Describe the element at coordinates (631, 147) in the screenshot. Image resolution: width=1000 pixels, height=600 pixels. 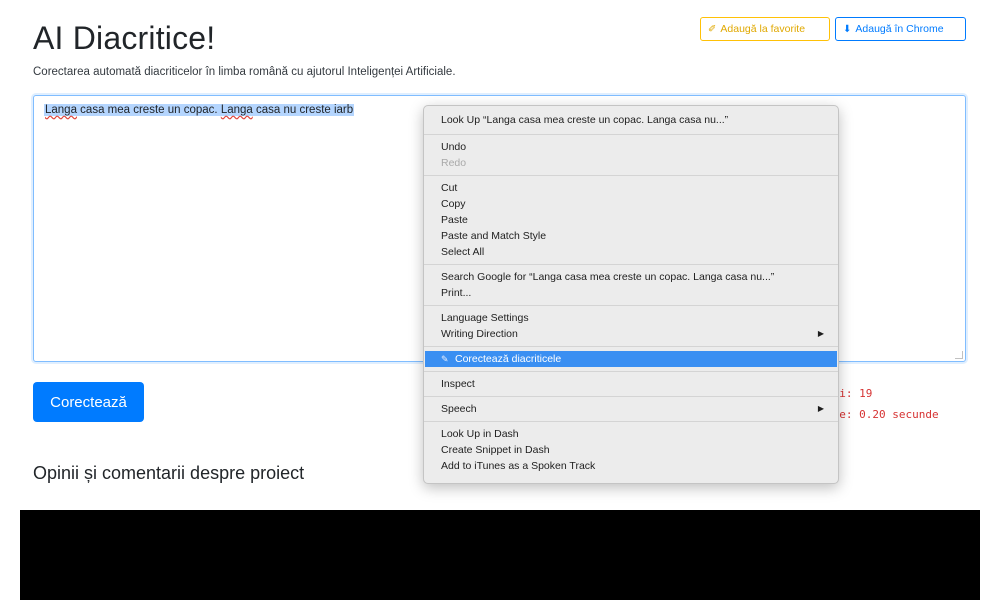
I see `menu-item-undo: Undo` at that location.